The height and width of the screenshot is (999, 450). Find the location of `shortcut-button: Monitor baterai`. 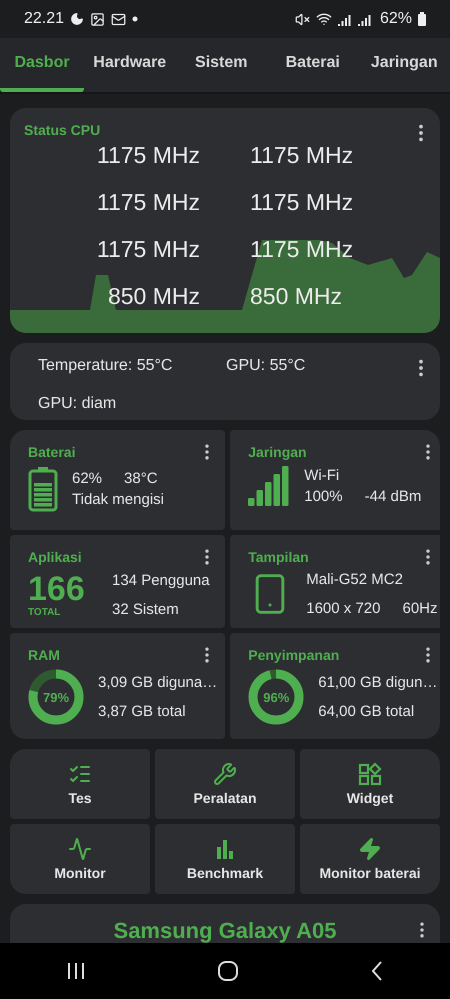

shortcut-button: Monitor baterai is located at coordinates (370, 859).